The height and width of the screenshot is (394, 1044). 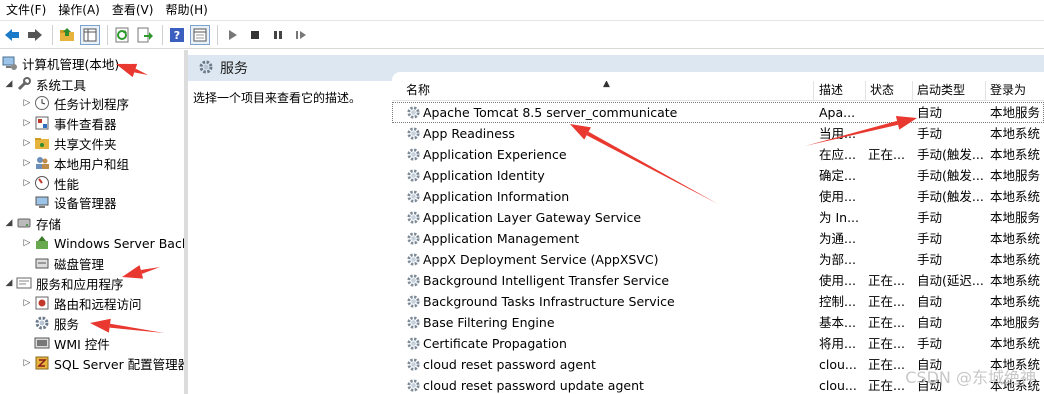 What do you see at coordinates (234, 69) in the screenshot?
I see `page-title: 服务` at bounding box center [234, 69].